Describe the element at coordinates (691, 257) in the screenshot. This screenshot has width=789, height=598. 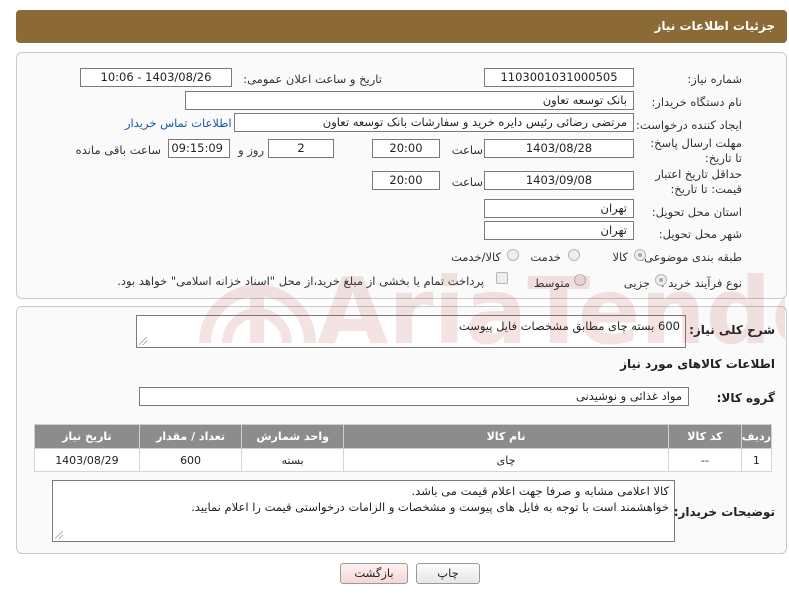
I see `category-label: طبقه بندی موضوعی:` at that location.